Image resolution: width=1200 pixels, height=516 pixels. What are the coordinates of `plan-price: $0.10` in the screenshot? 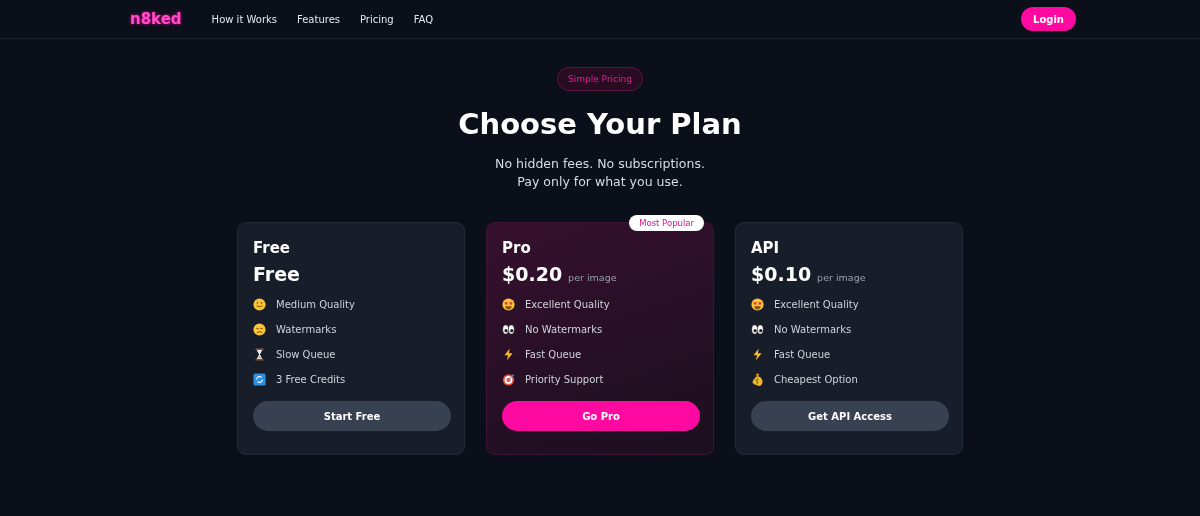 It's located at (781, 274).